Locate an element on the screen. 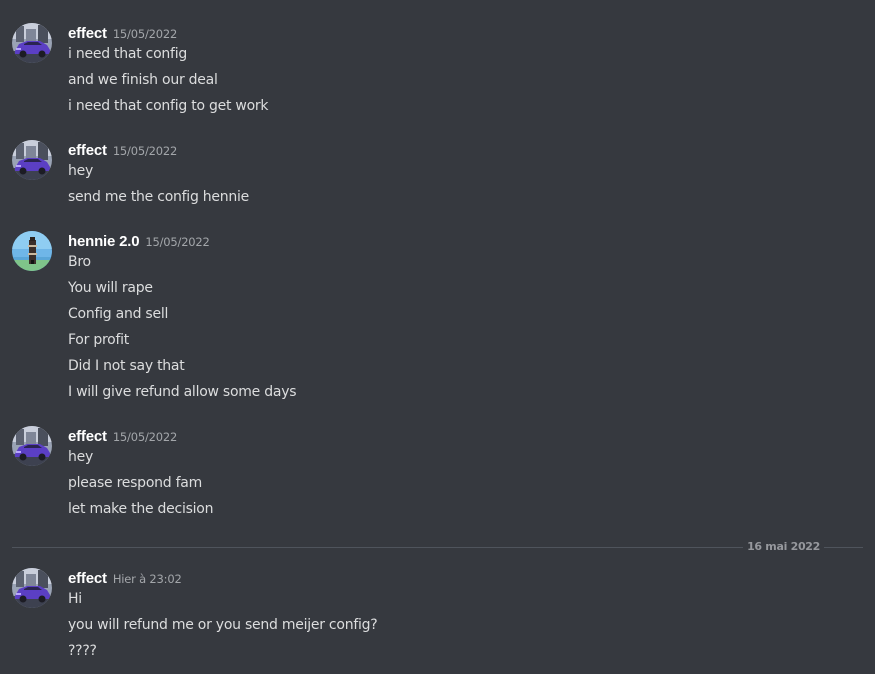  date-divider: 16 mai 2022 is located at coordinates (437, 547).